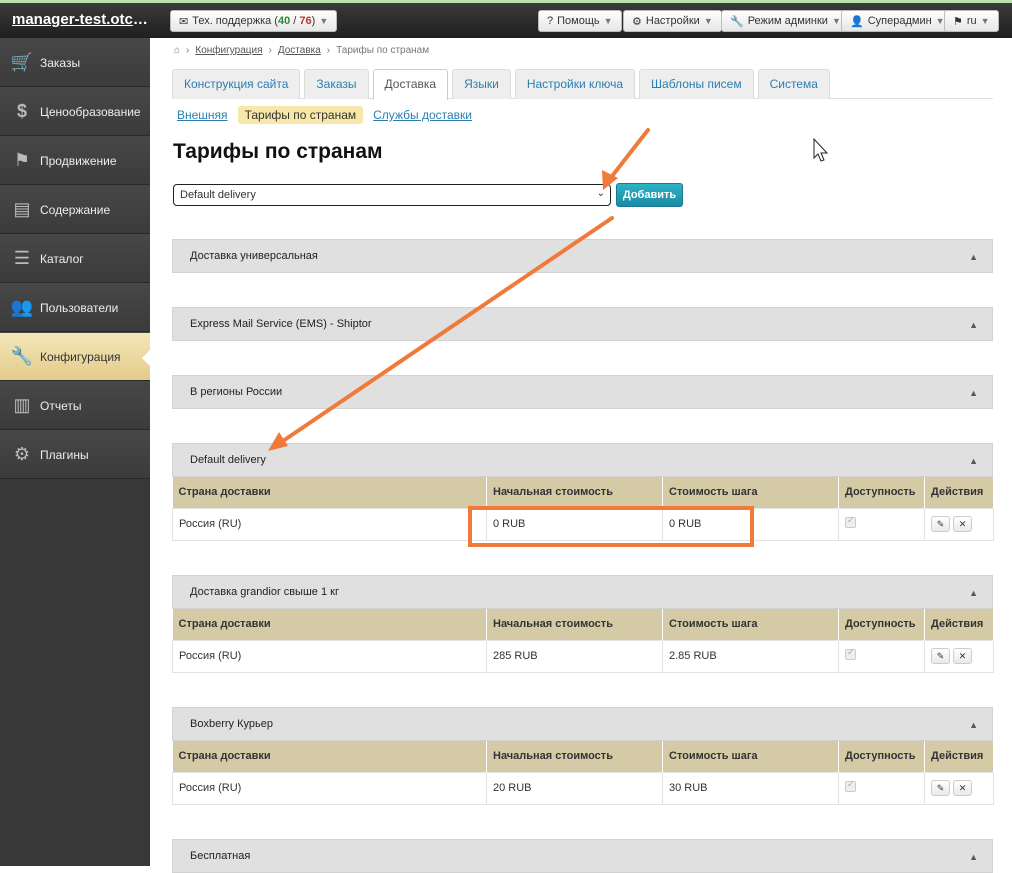 This screenshot has height=873, width=1012. Describe the element at coordinates (481, 84) in the screenshot. I see `tab-languages: Языки` at that location.